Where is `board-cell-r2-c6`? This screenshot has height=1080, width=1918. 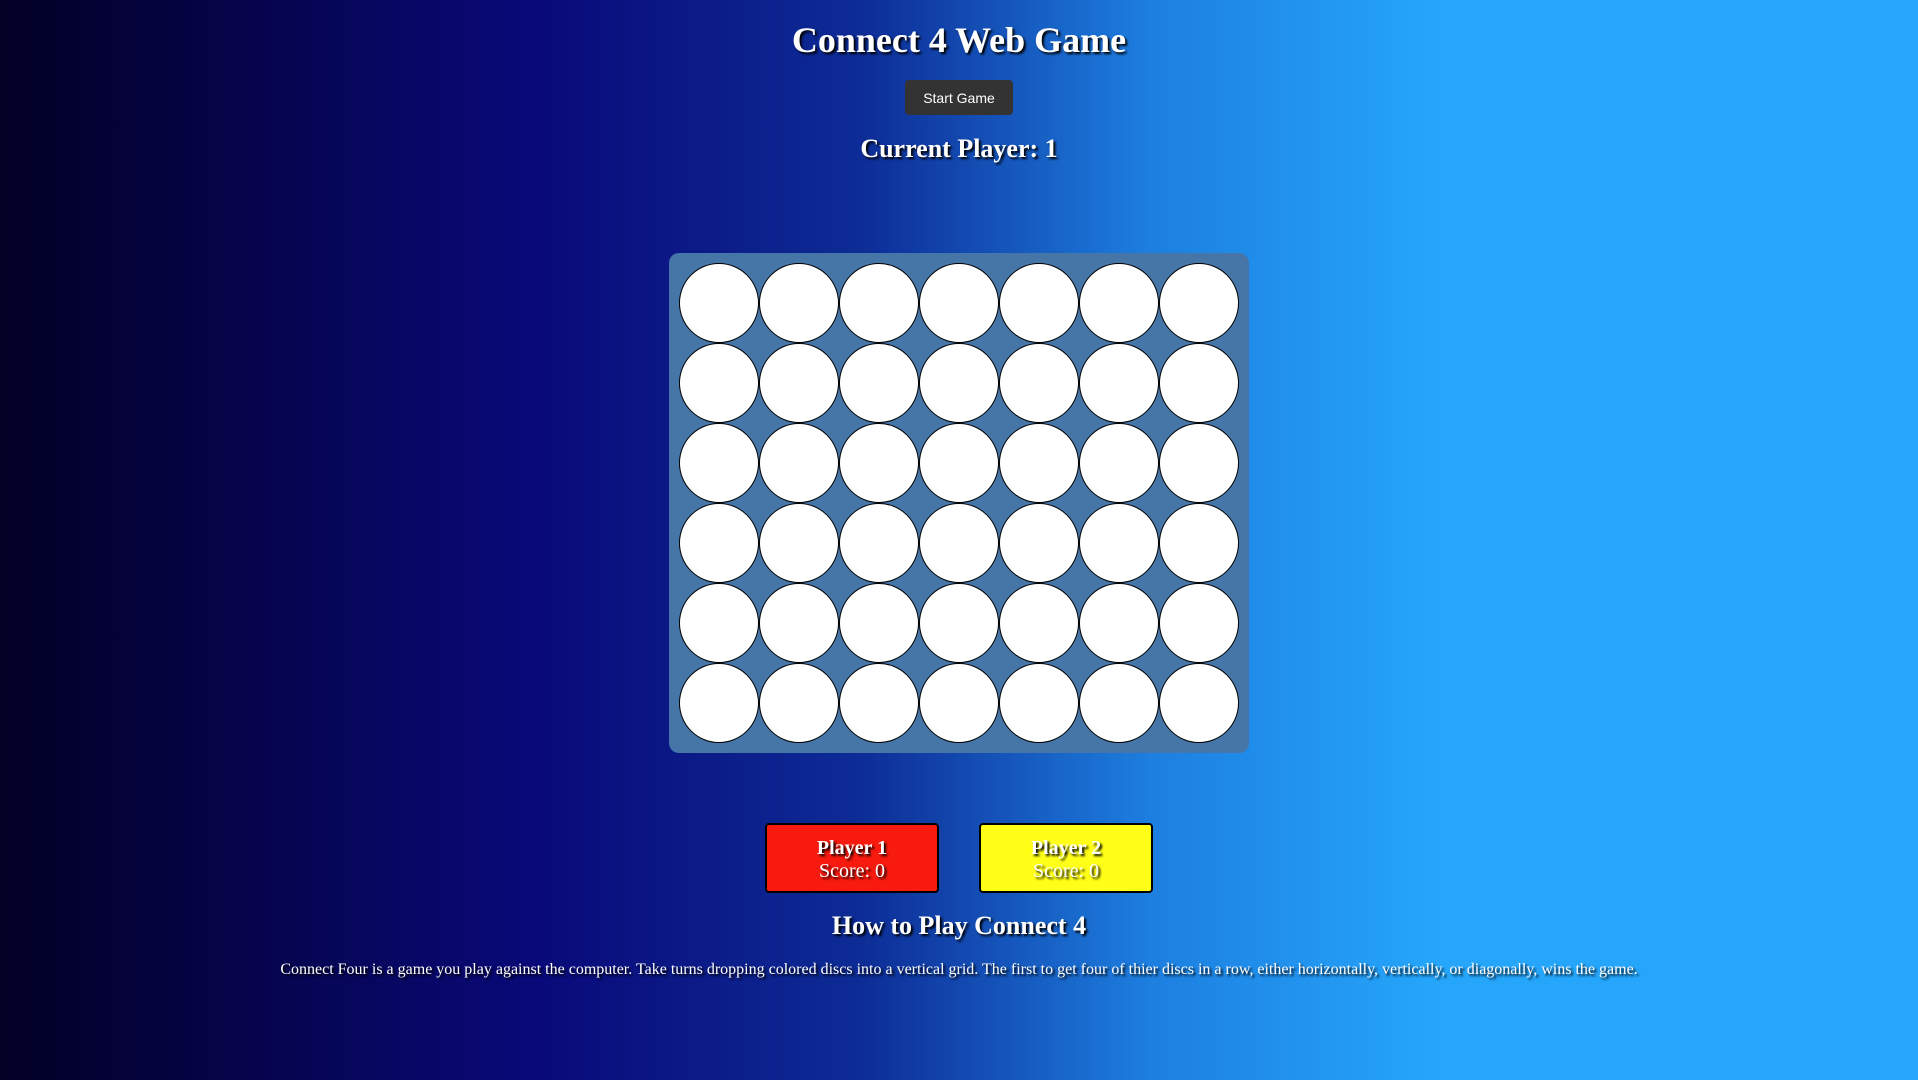
board-cell-r2-c6 is located at coordinates (1119, 383).